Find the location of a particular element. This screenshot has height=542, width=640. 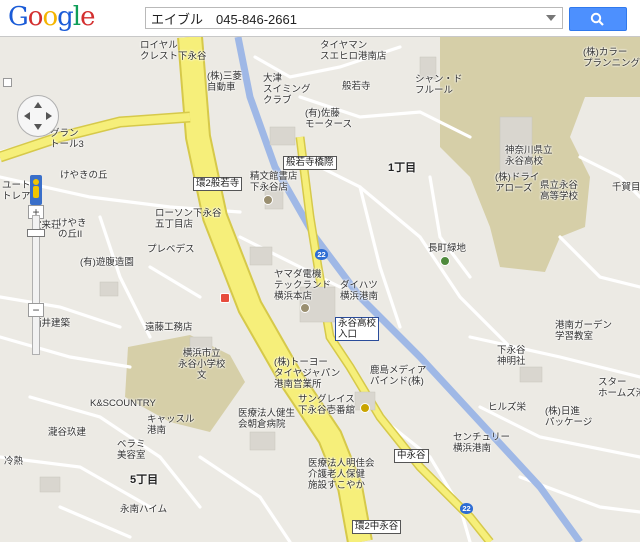

label-lawson: ローソン下永谷 五丁目店 is located at coordinates (188, 219).